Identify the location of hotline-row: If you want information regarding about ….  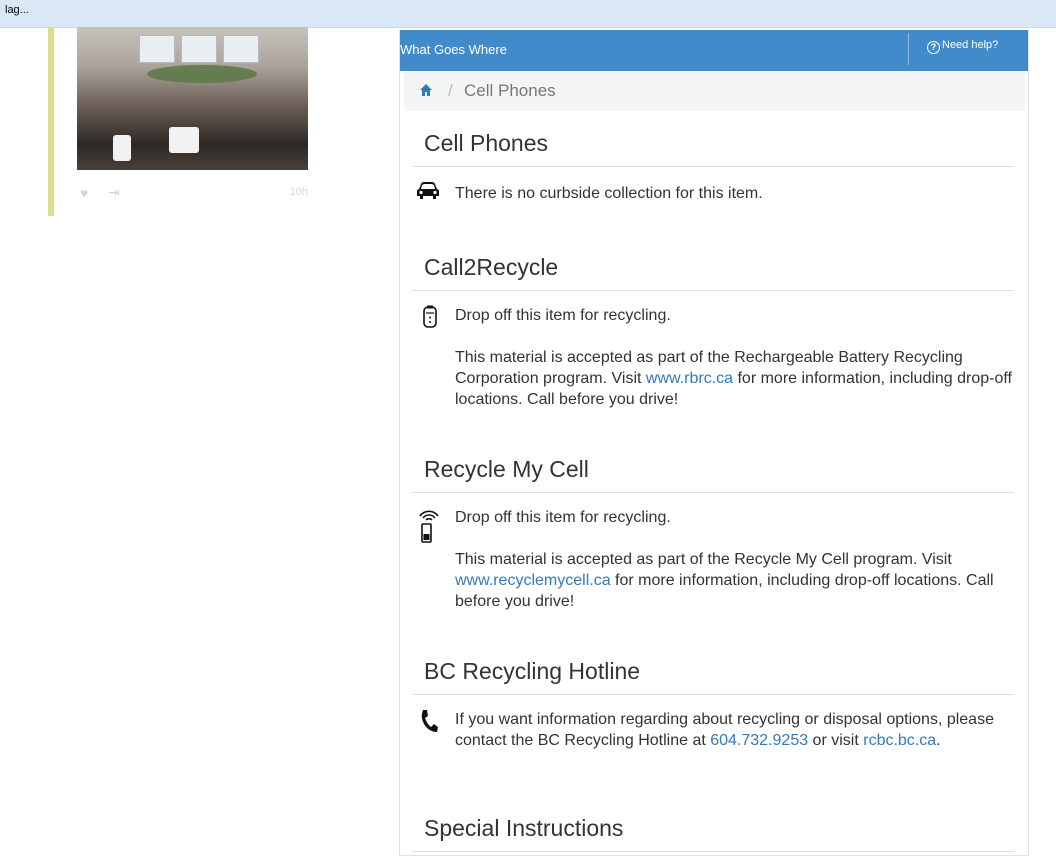
(713, 744).